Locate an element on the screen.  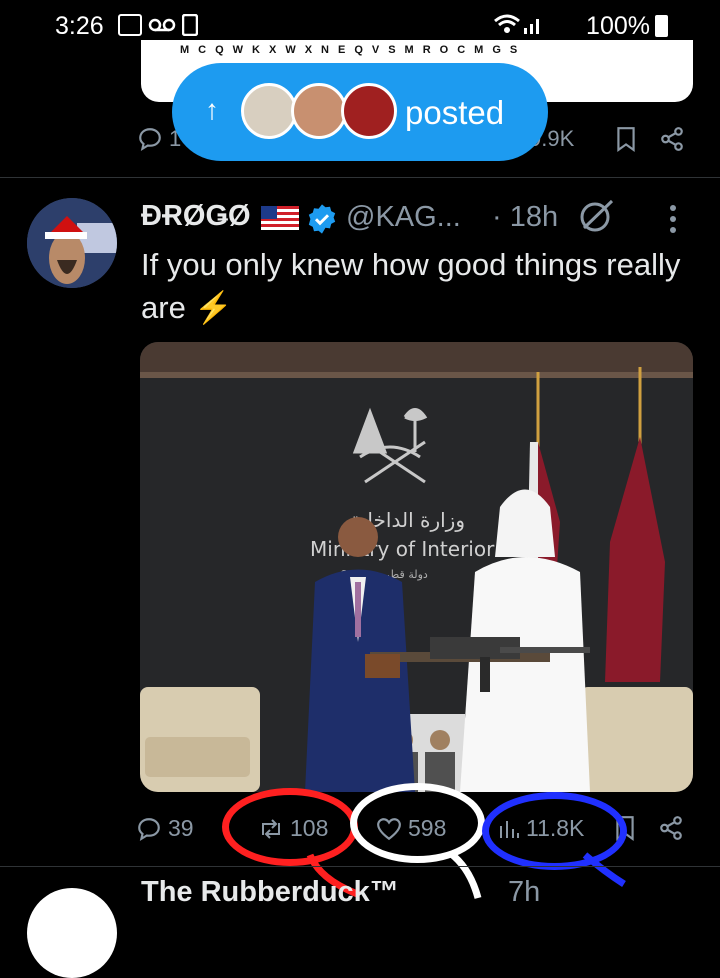
author-avatar is located at coordinates (72, 243).